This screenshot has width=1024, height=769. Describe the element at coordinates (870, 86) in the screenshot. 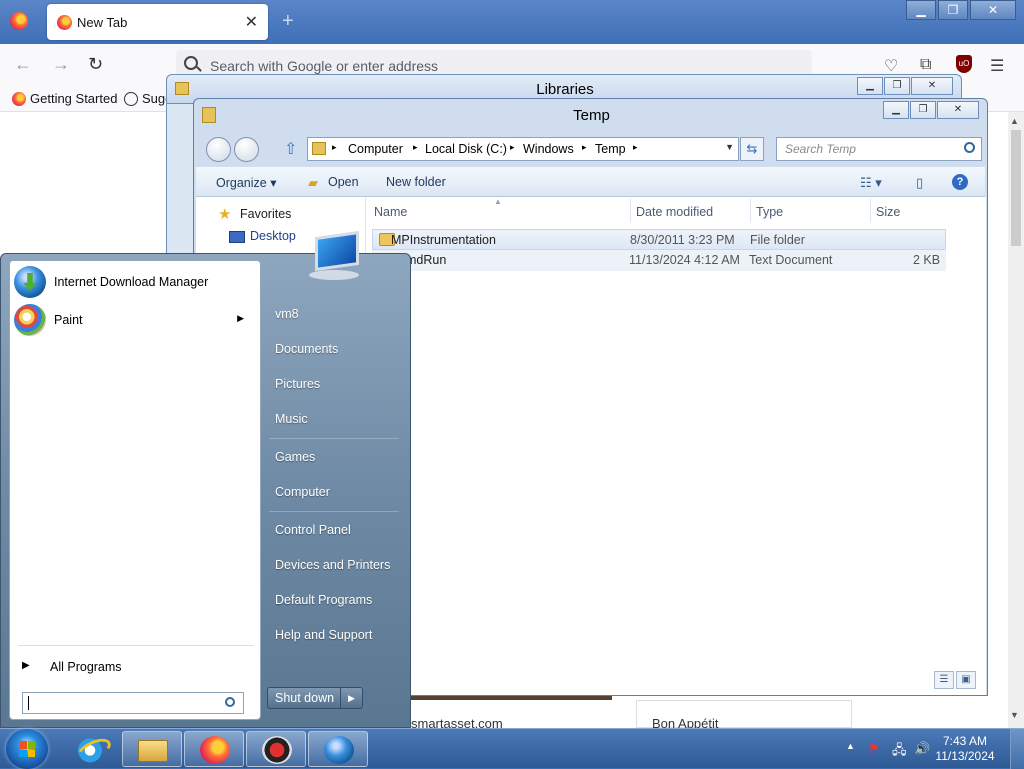

I see `libraries-minimize-button: ▁` at that location.